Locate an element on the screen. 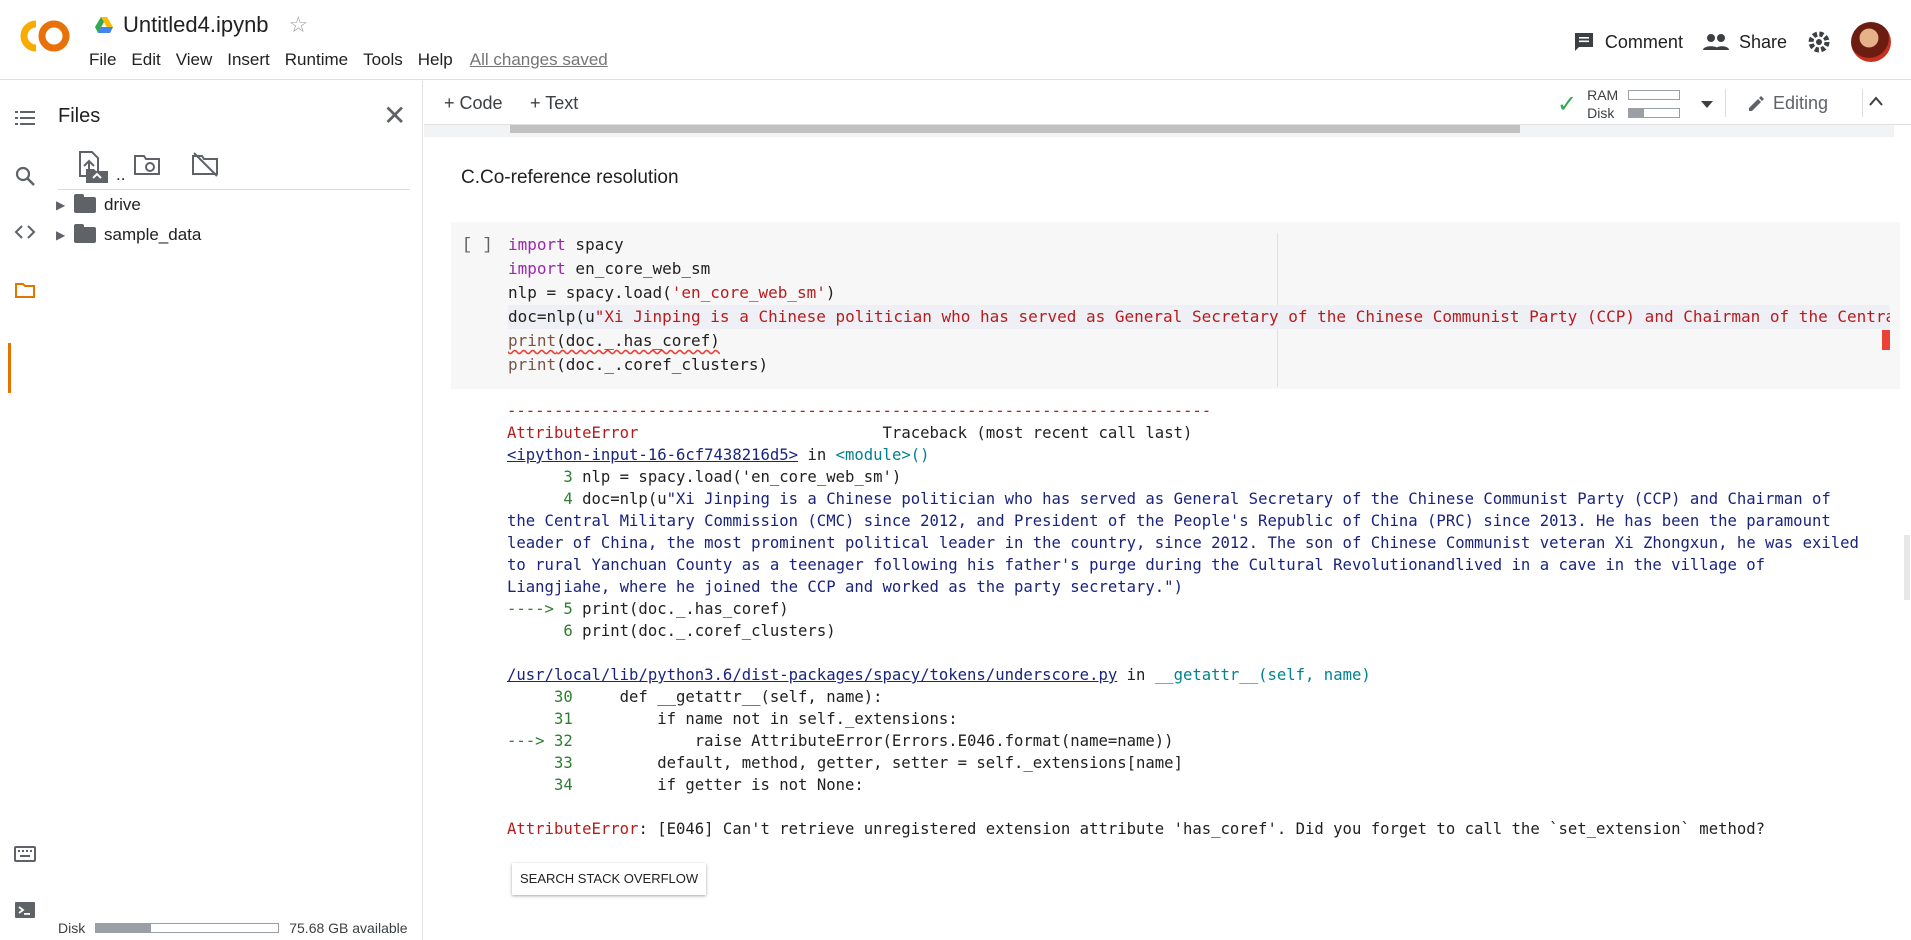  traceback-line: ----> 5 print(doc._.has_coref) is located at coordinates (1202, 609).